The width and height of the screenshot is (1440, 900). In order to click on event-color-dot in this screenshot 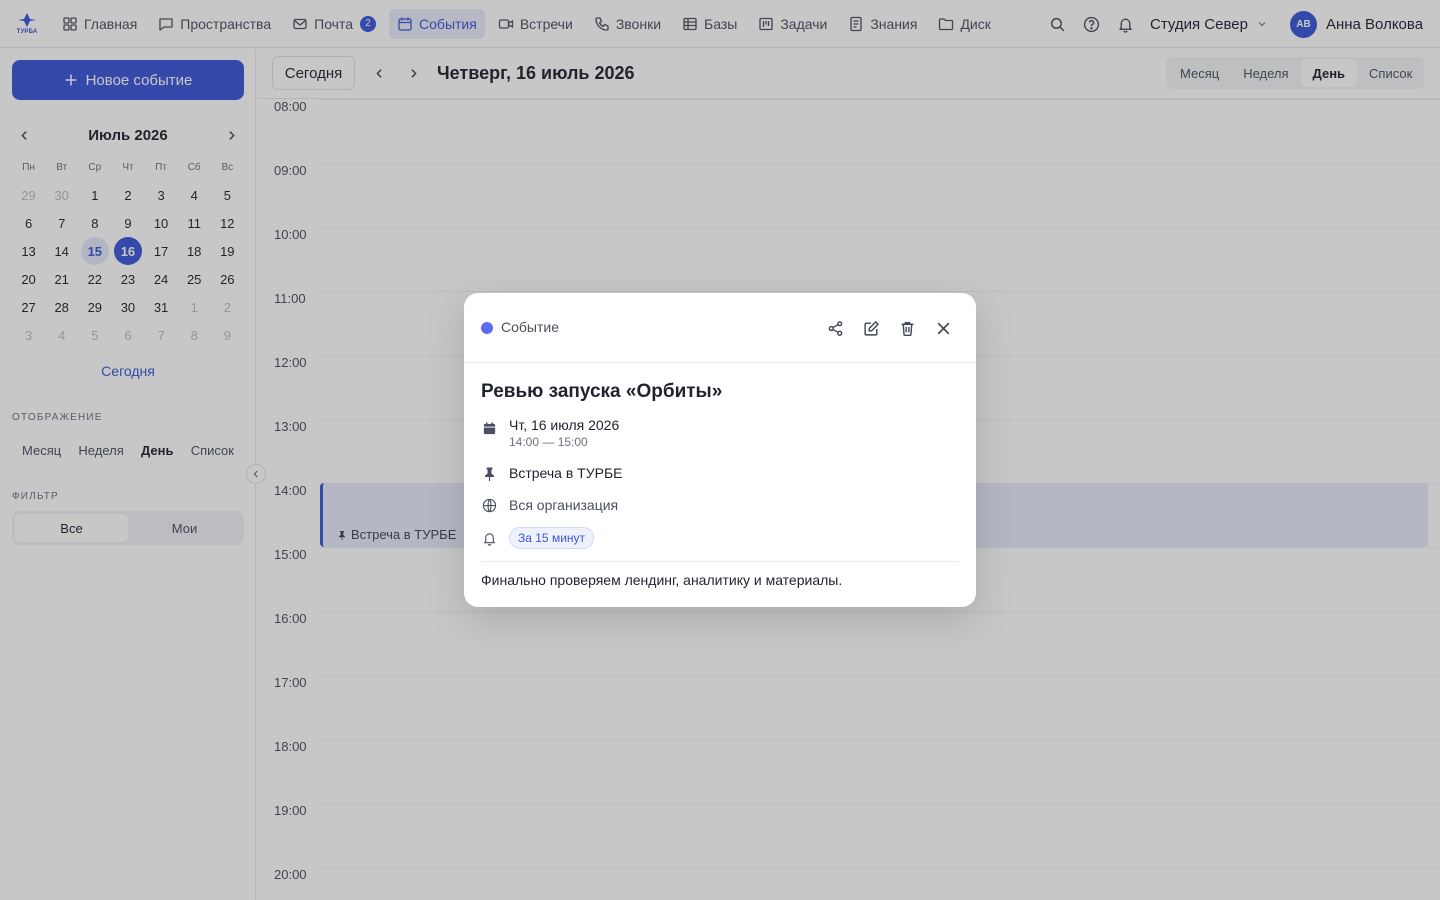, I will do `click(487, 328)`.